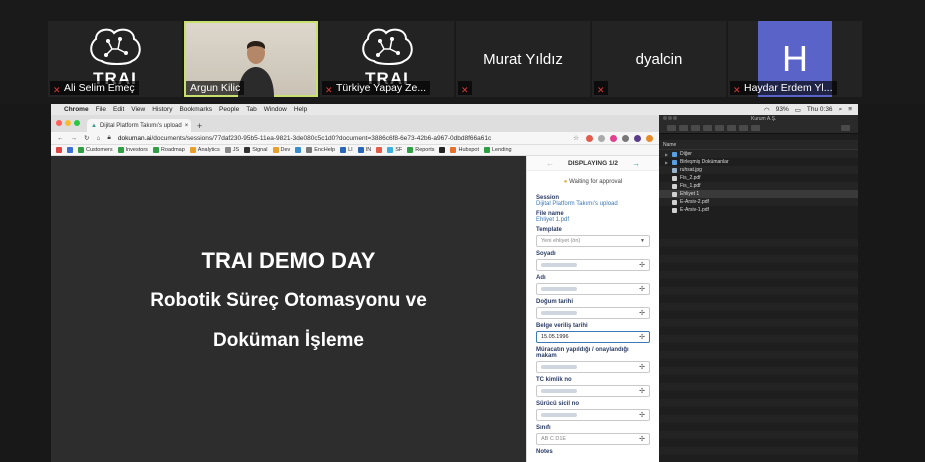 This screenshot has height=462, width=925. What do you see at coordinates (593, 241) in the screenshot?
I see `template-select: Yeni ehliyet (ön) ▼` at bounding box center [593, 241].